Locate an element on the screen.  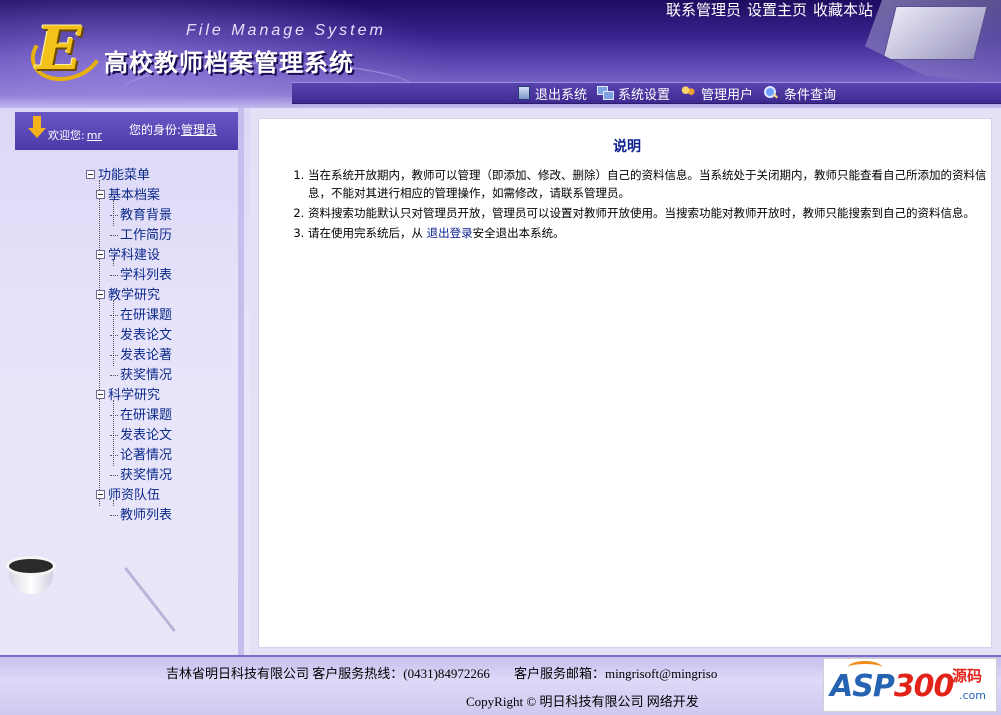
menu-item-teaching-projects: 在研课题 is located at coordinates (129, 316).